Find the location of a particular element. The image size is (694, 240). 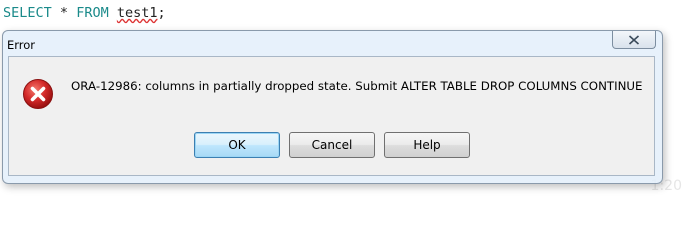

sql-semicolon: ; is located at coordinates (161, 13).